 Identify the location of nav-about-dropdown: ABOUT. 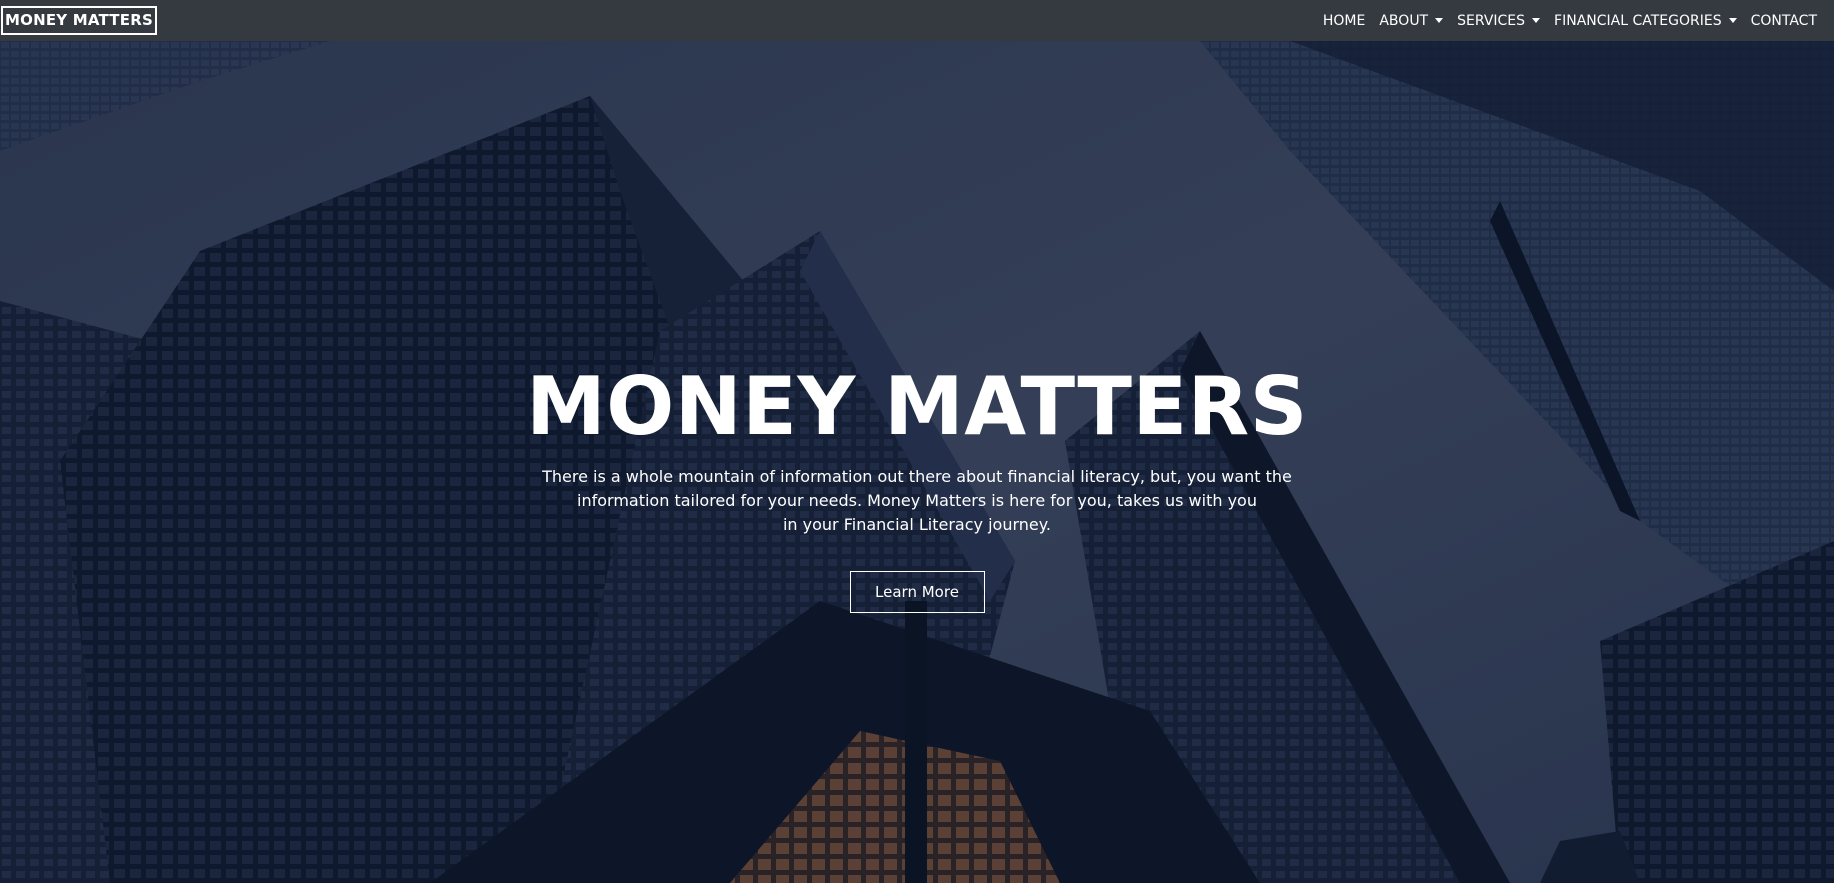
(1411, 20).